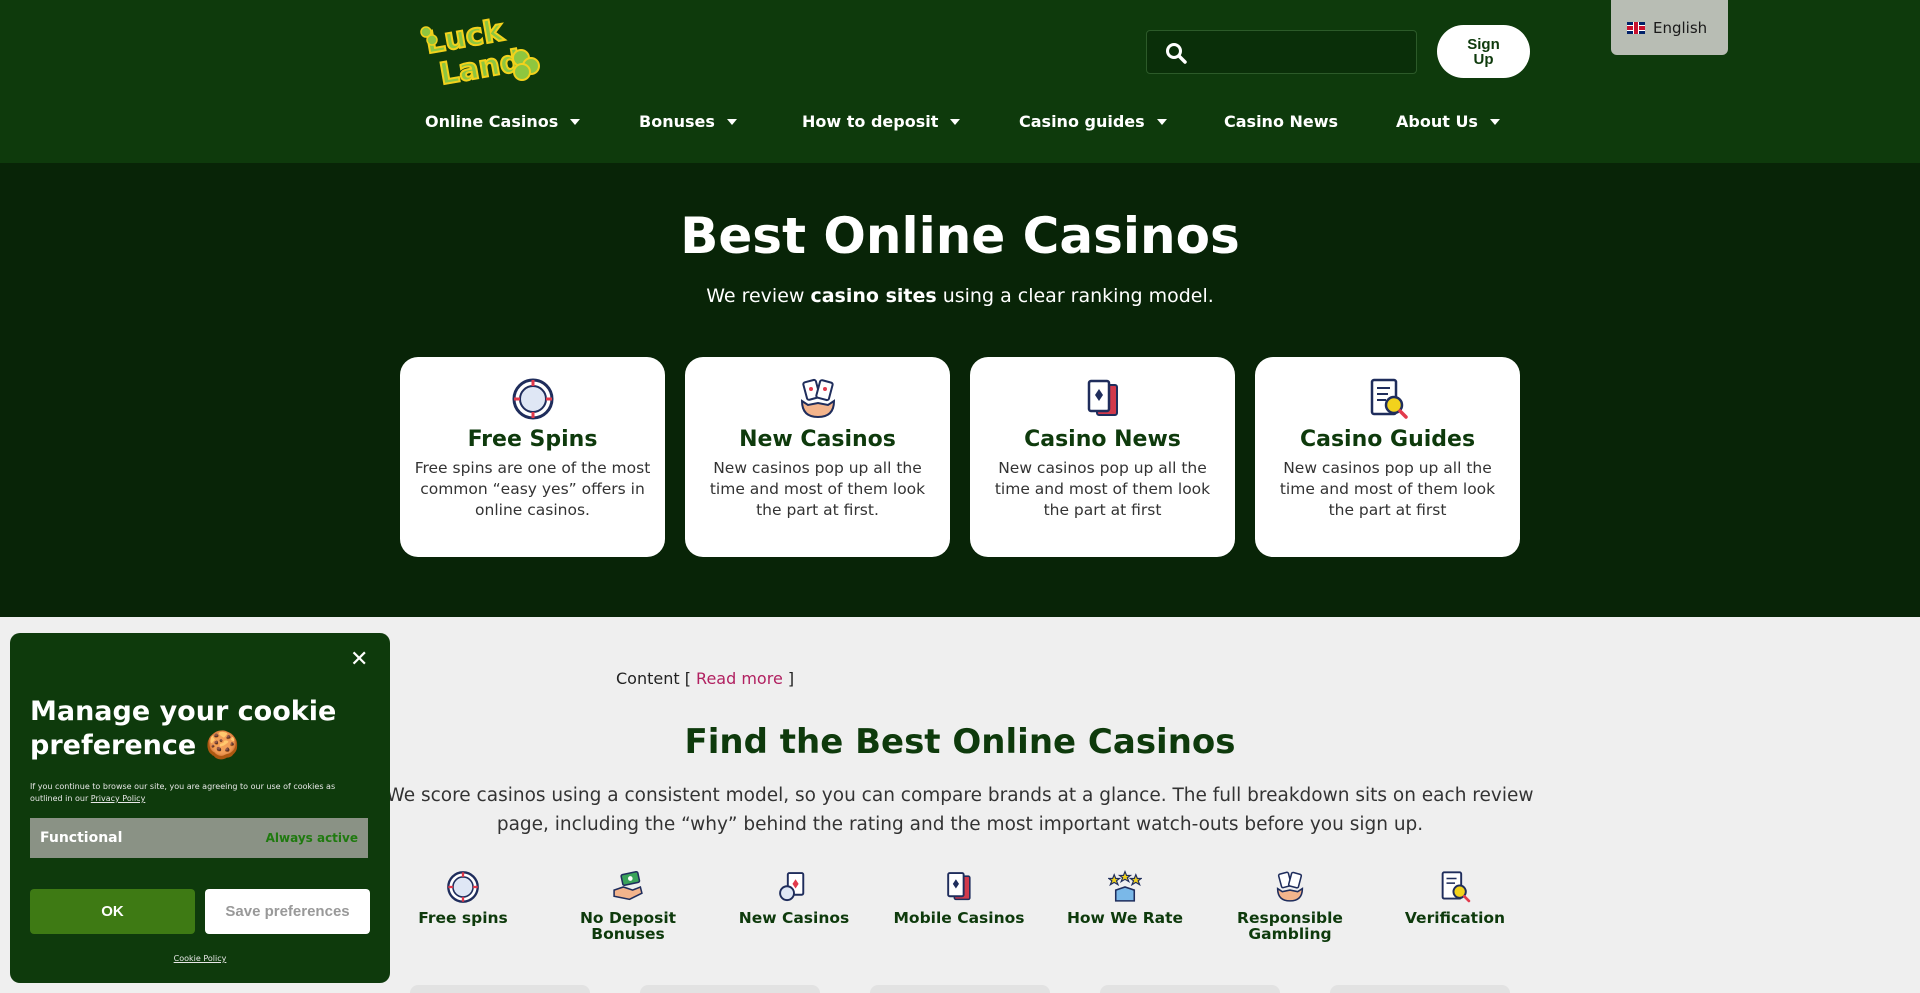 The width and height of the screenshot is (1920, 993). Describe the element at coordinates (1125, 918) in the screenshot. I see `category-label: How We Rate` at that location.